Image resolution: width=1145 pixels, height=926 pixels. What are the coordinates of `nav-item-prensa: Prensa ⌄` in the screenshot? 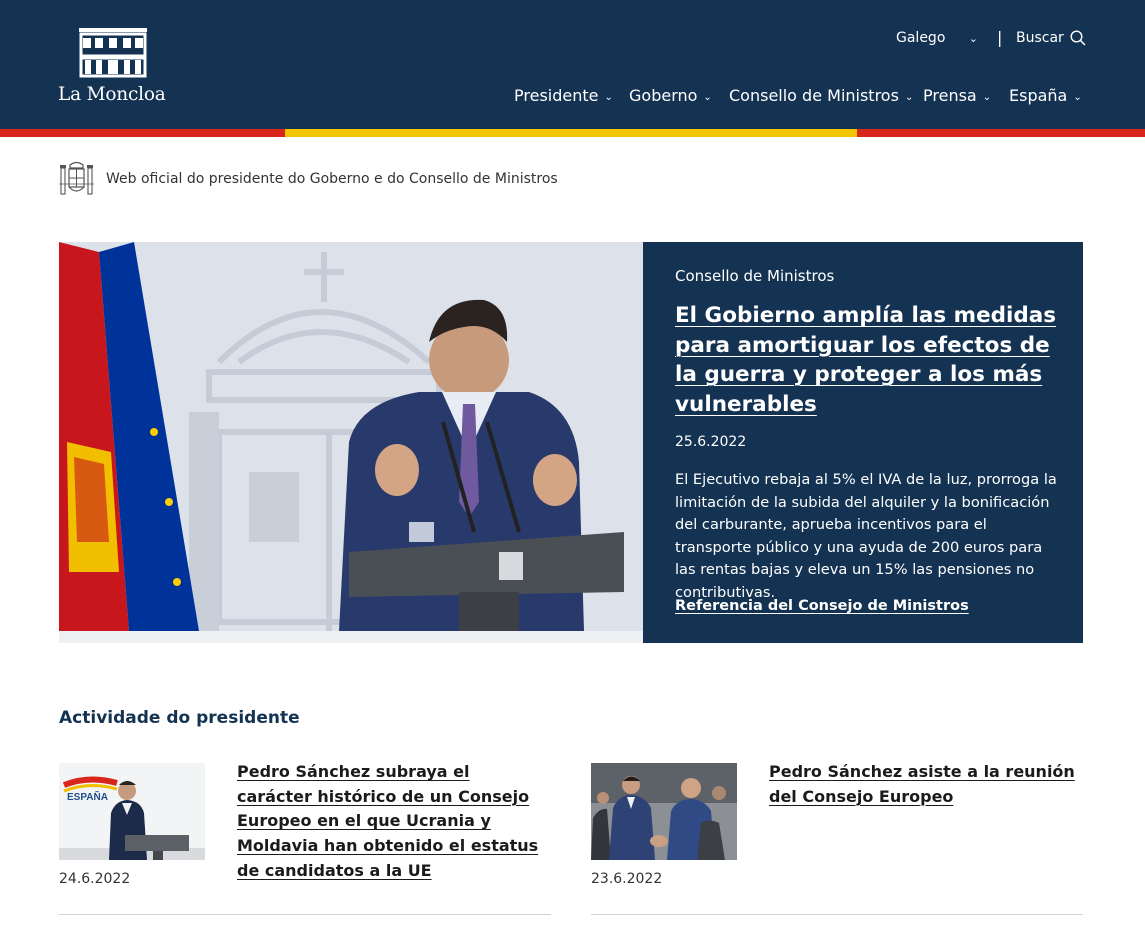 It's located at (957, 95).